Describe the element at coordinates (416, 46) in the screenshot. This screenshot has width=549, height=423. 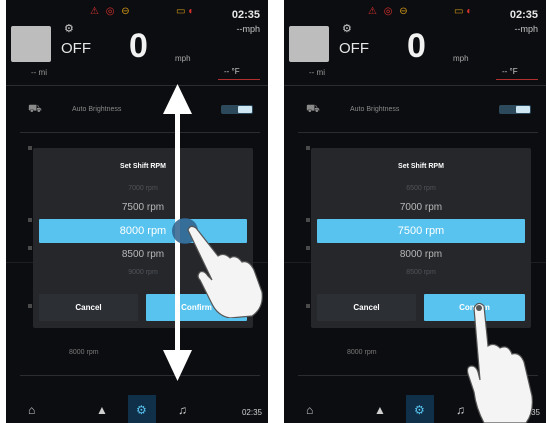
I see `speed-readout: 0` at that location.